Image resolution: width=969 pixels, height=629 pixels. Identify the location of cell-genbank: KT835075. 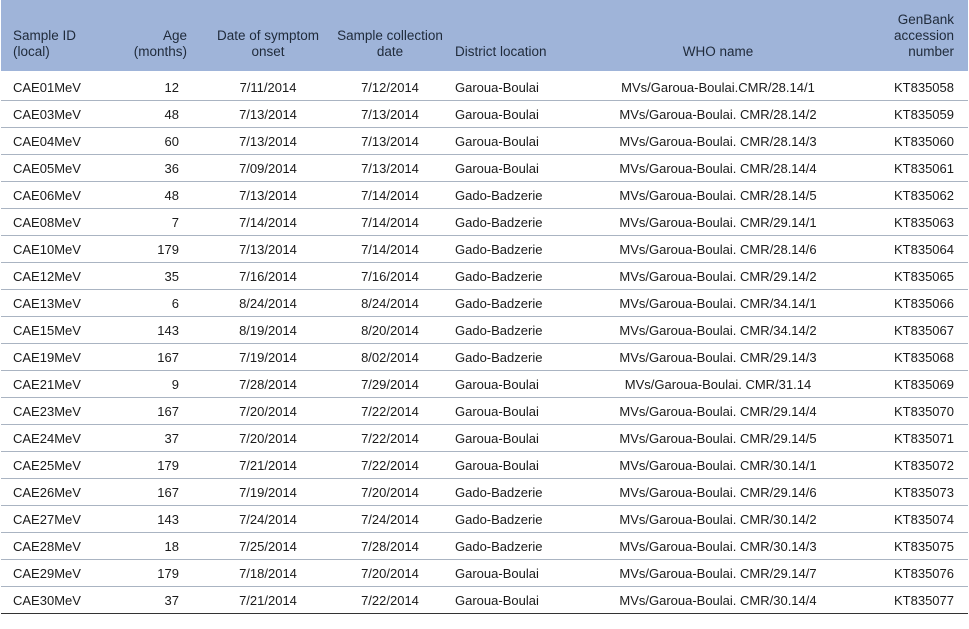
(924, 546).